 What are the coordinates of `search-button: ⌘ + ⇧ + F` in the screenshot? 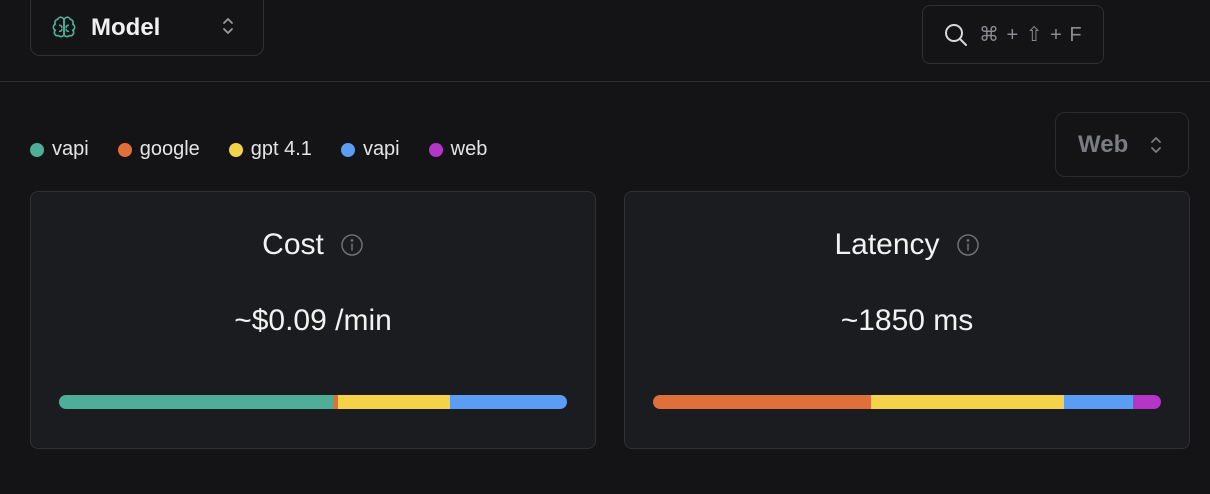 It's located at (1013, 34).